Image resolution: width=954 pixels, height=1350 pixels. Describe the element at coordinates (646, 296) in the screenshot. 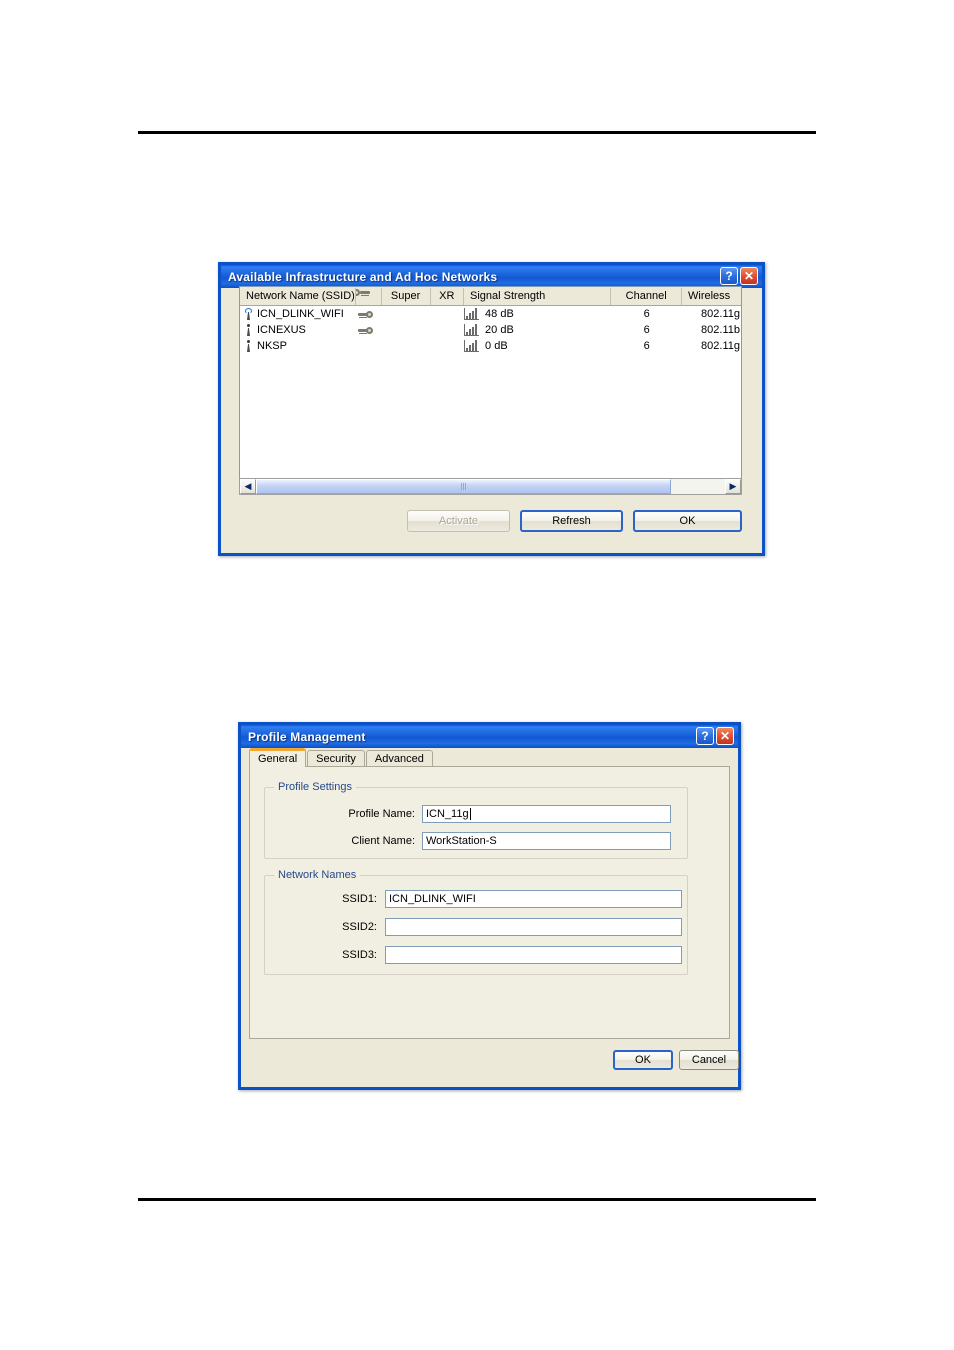

I see `column-header-channel: Channel` at that location.